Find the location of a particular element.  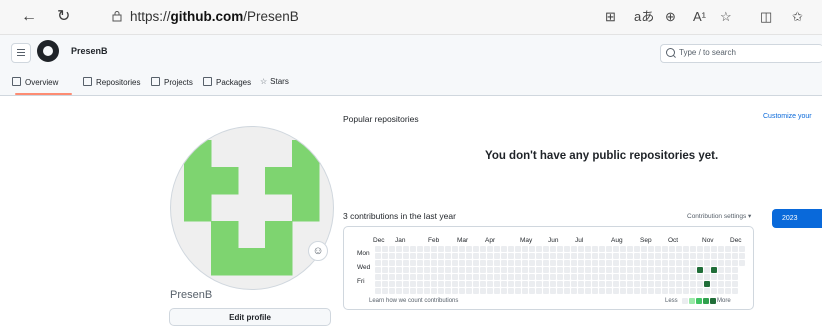

menu-button is located at coordinates (21, 53).